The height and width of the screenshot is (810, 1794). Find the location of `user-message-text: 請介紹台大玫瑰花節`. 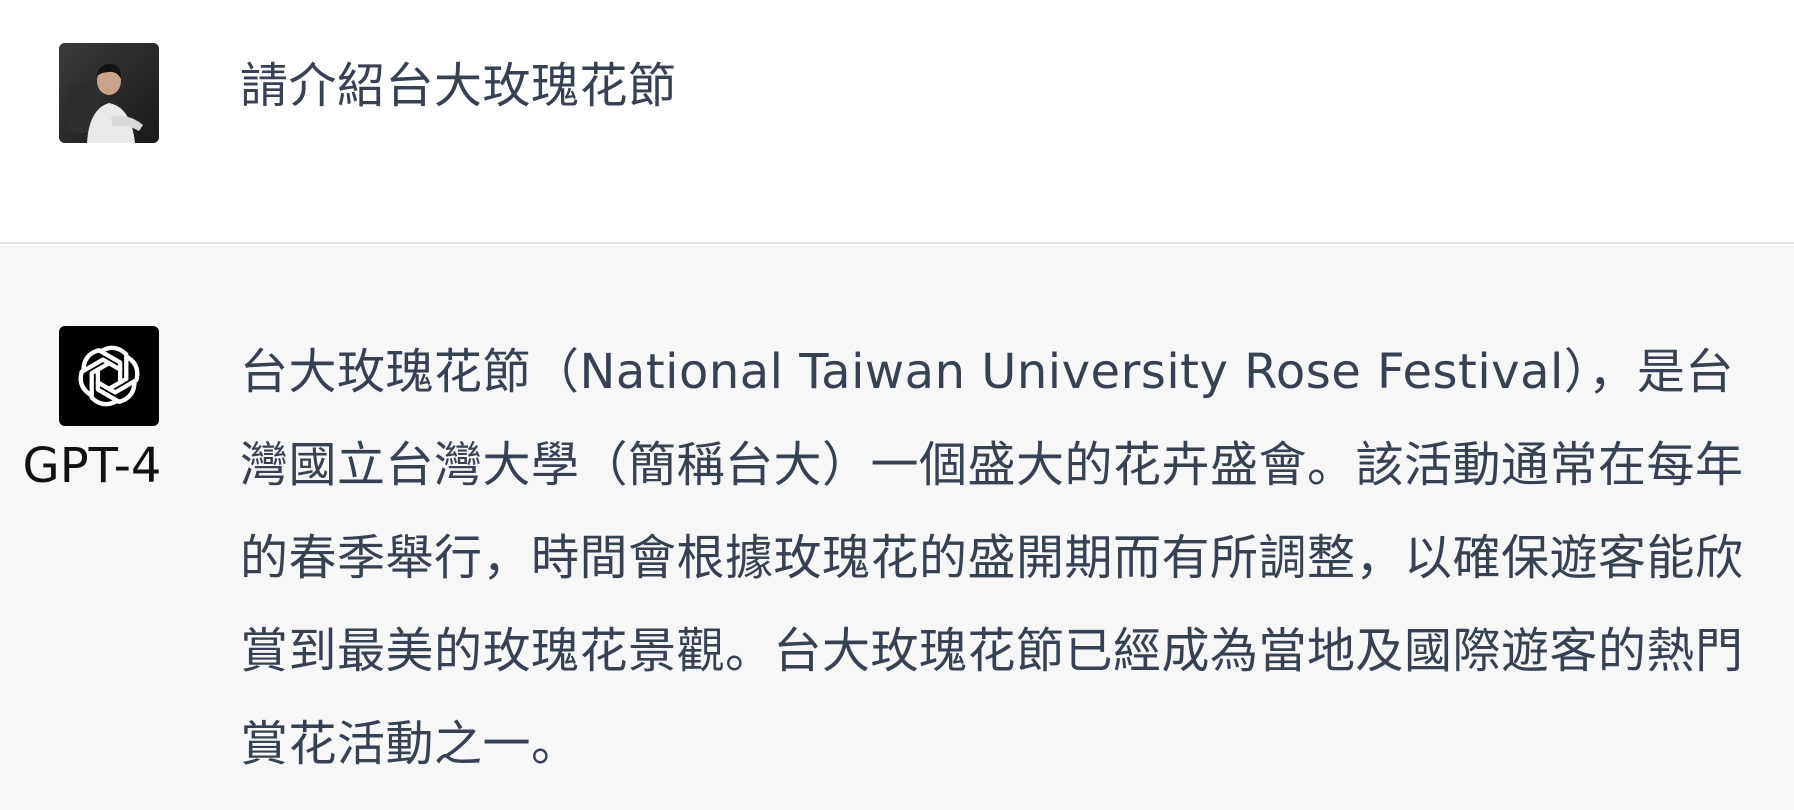

user-message-text: 請介紹台大玫瑰花節 is located at coordinates (458, 86).